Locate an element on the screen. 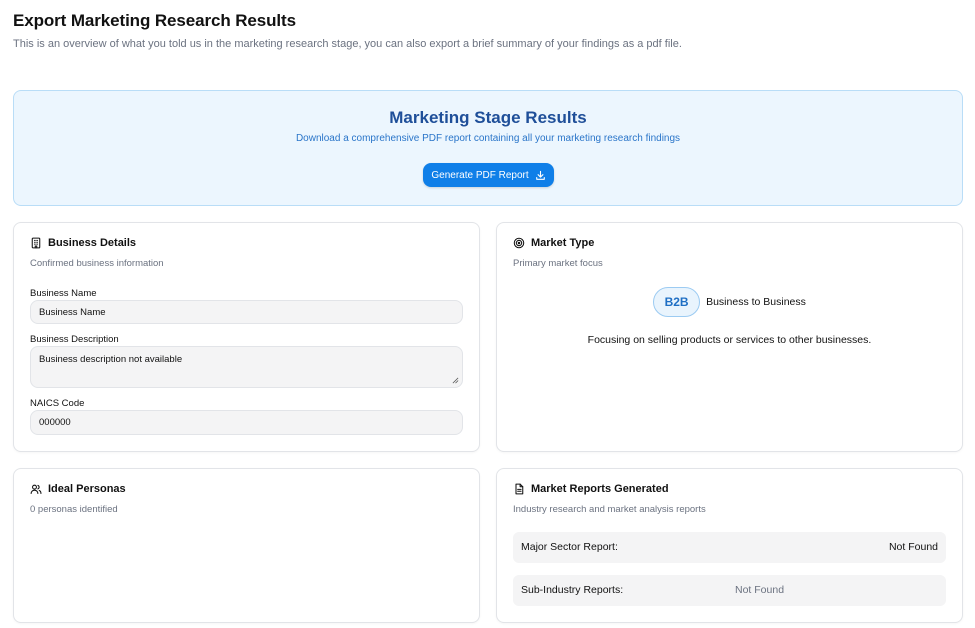  generate-pdf-label: Generate PDF Report is located at coordinates (480, 175).